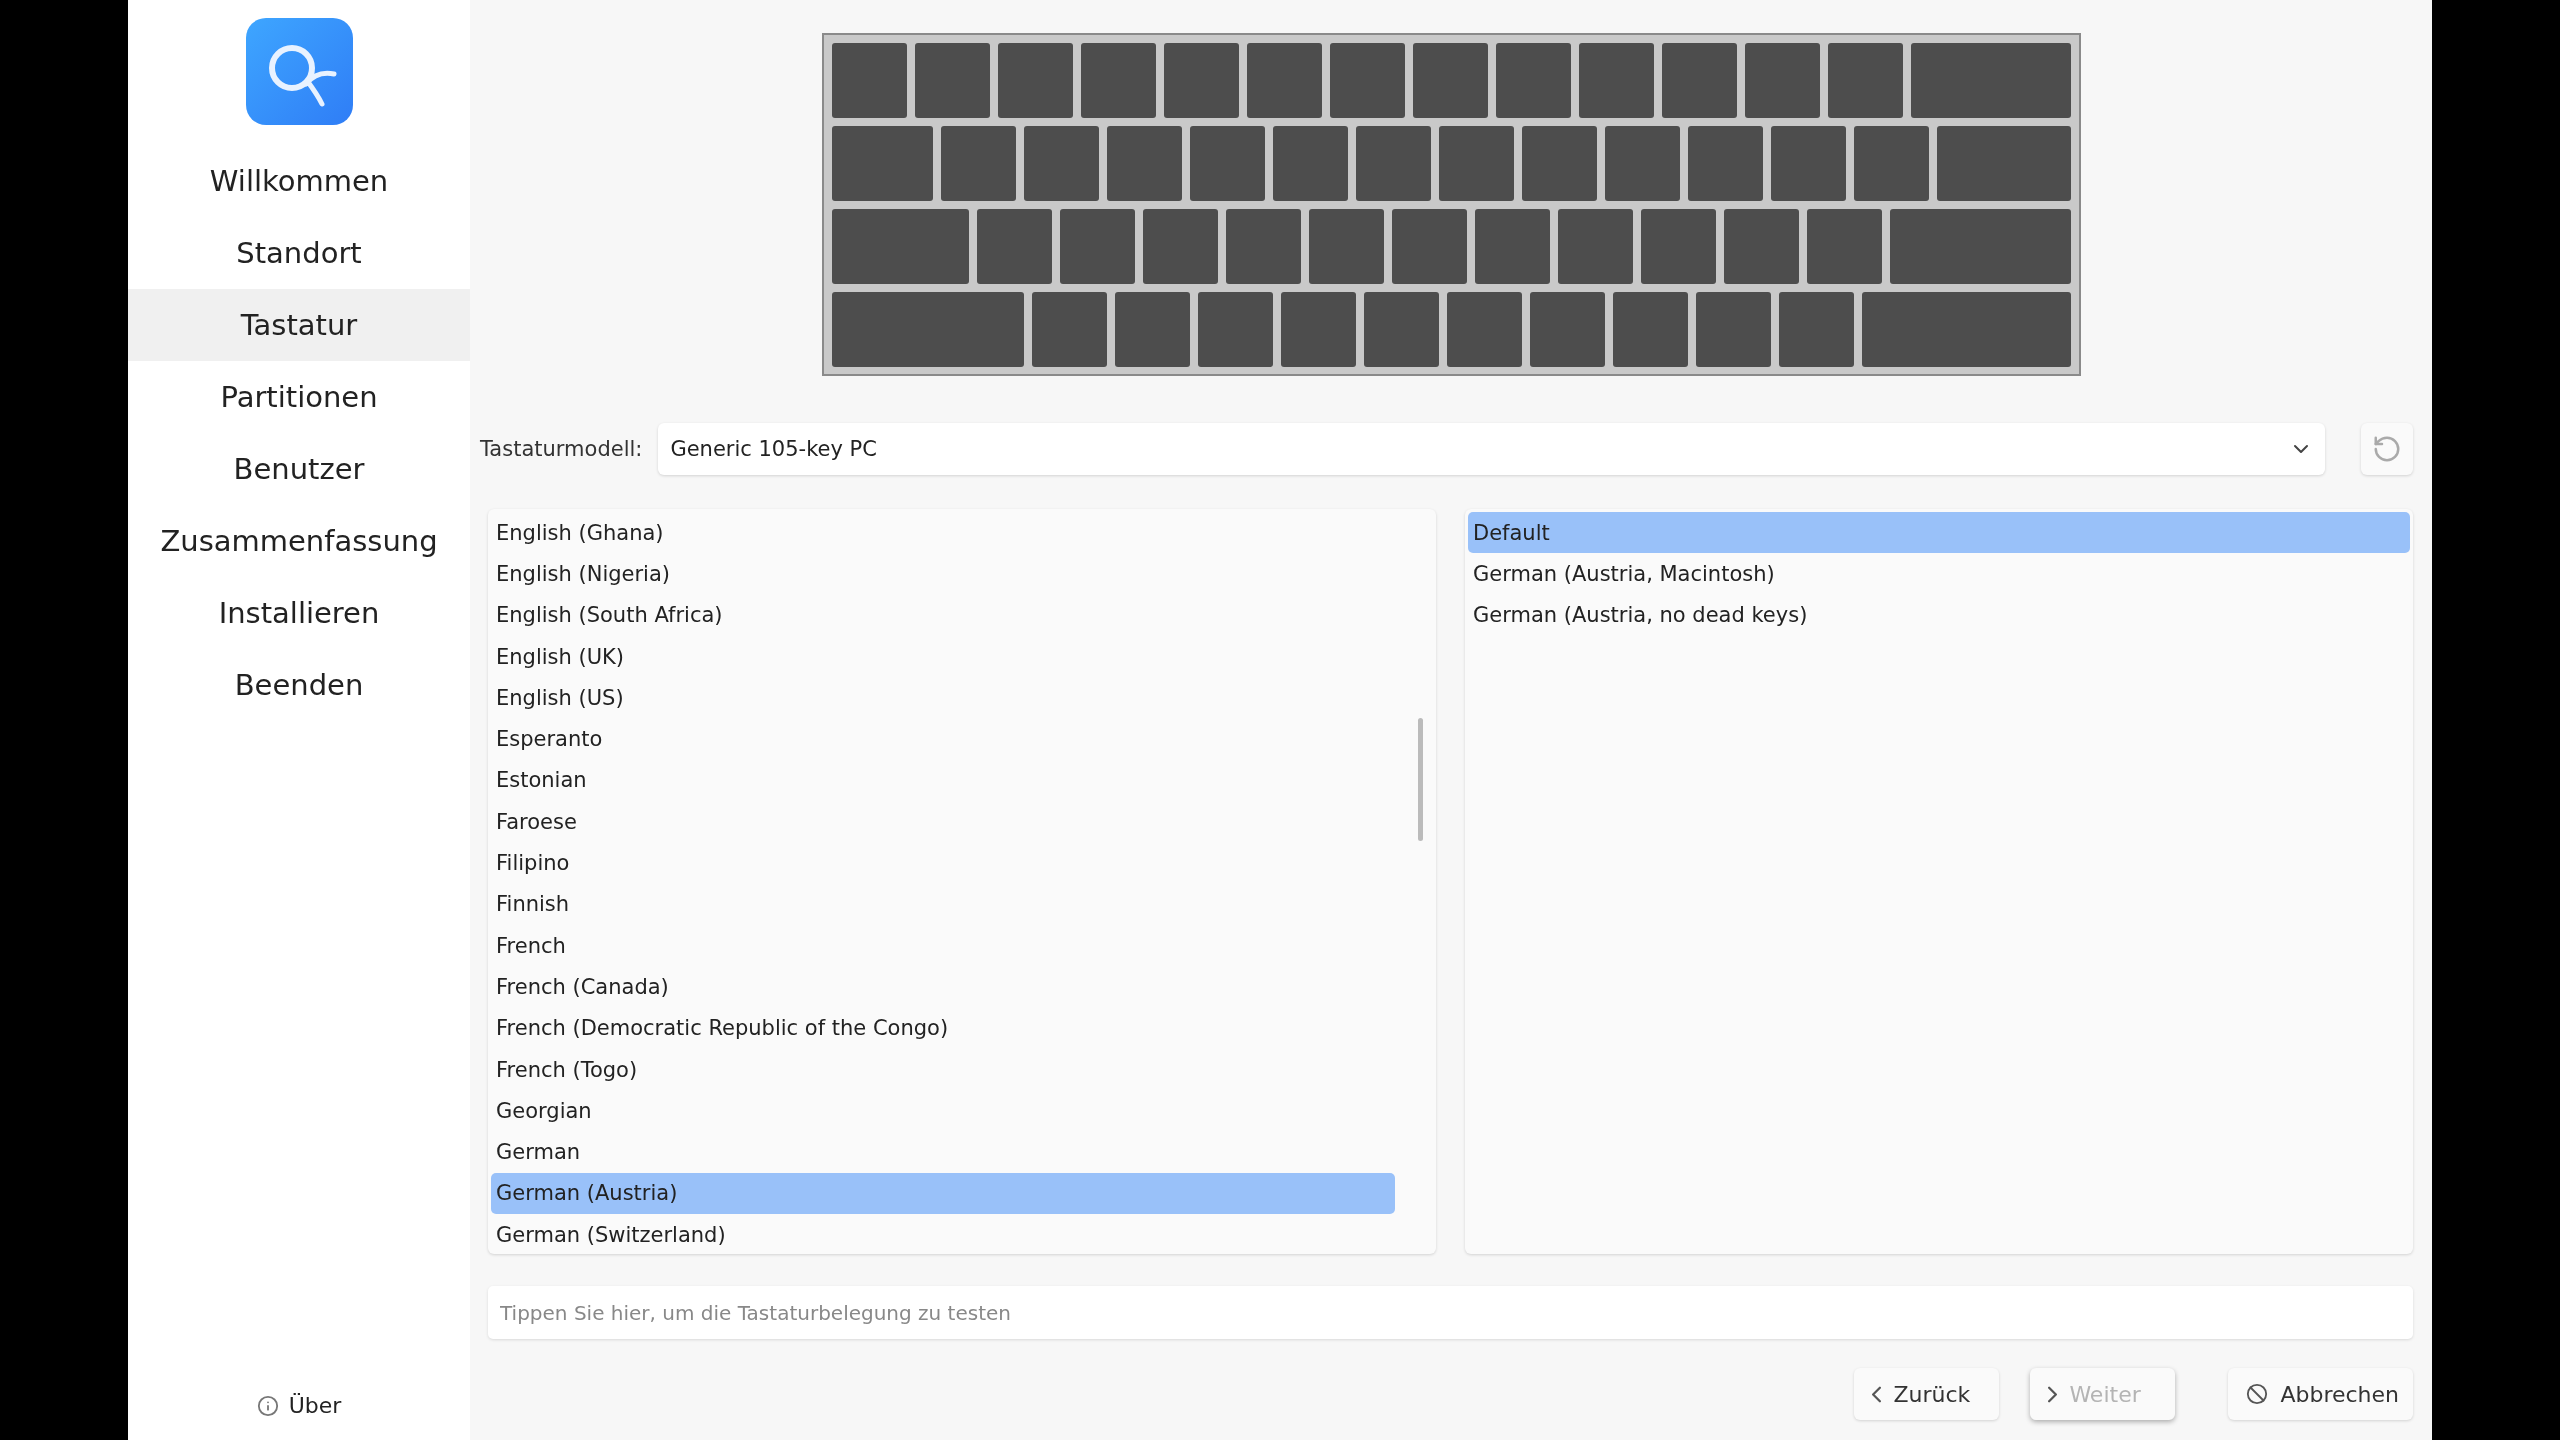 This screenshot has width=2560, height=1440. Describe the element at coordinates (943, 1193) in the screenshot. I see `layout-item: German (Austria)` at that location.